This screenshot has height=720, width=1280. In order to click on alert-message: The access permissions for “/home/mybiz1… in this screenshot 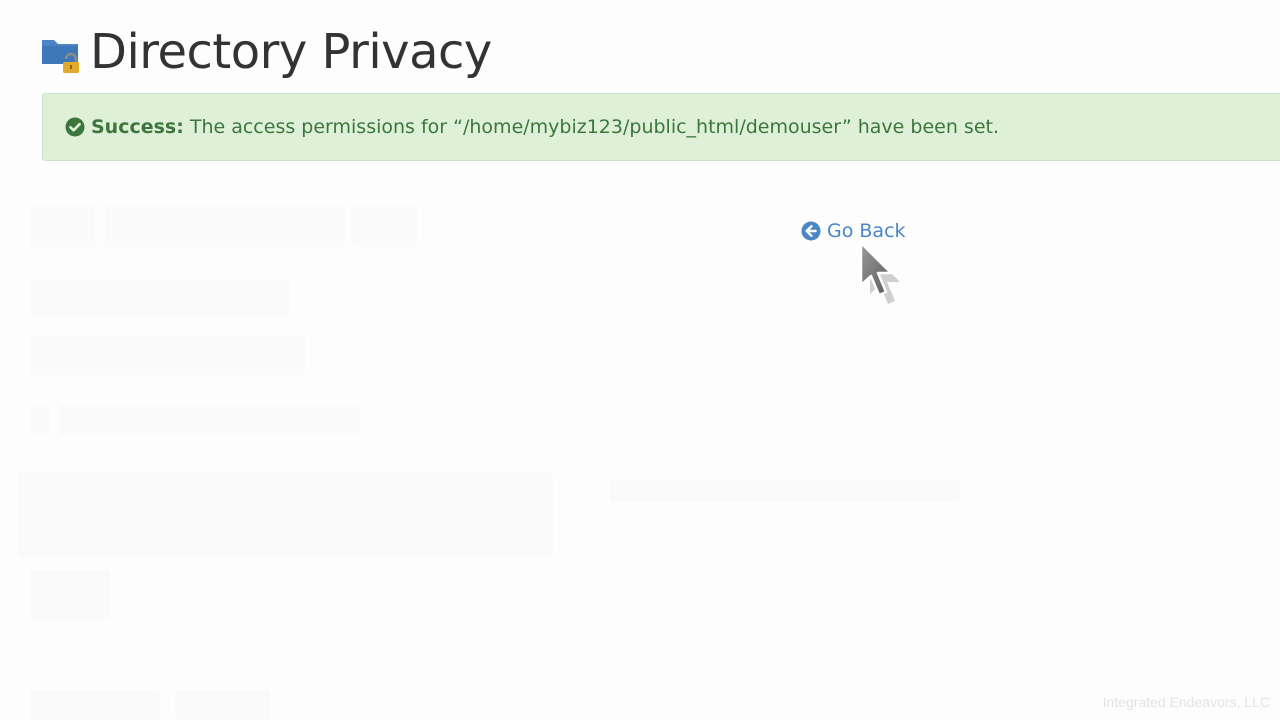, I will do `click(594, 127)`.